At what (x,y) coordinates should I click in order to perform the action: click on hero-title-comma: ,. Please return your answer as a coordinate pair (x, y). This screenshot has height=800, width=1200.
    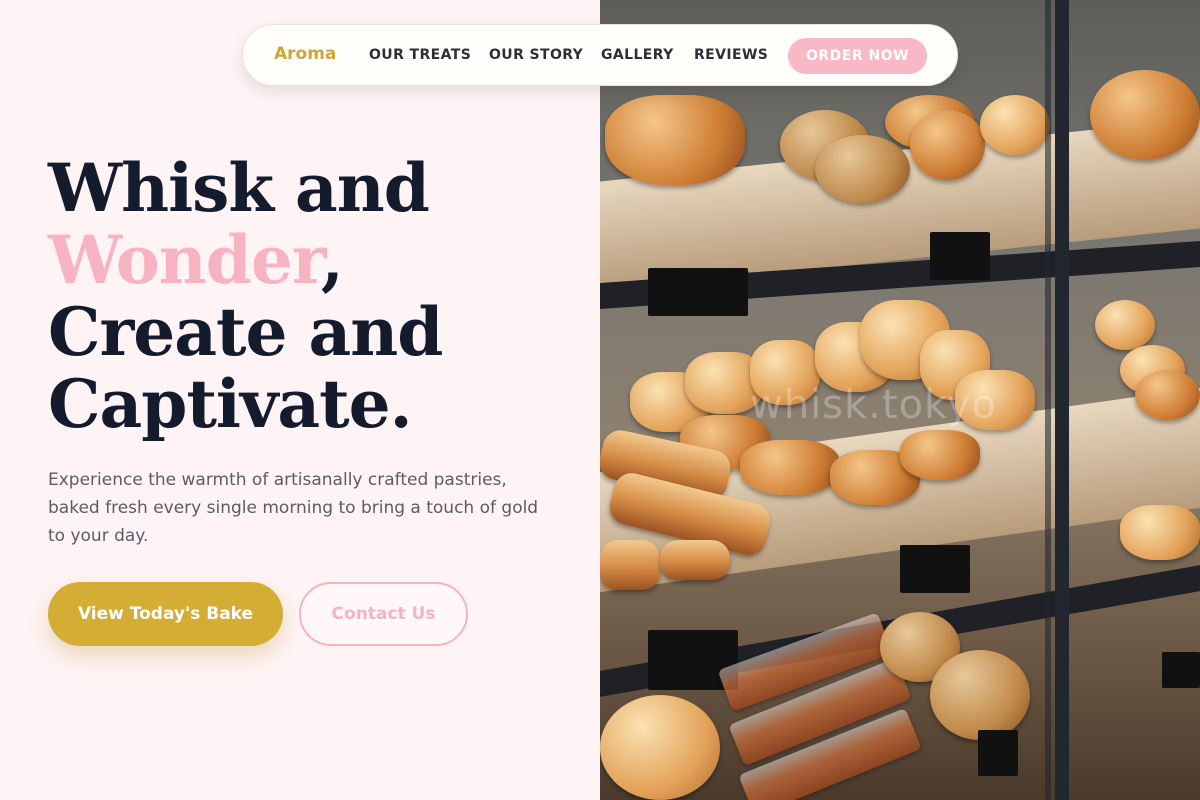
    Looking at the image, I should click on (332, 260).